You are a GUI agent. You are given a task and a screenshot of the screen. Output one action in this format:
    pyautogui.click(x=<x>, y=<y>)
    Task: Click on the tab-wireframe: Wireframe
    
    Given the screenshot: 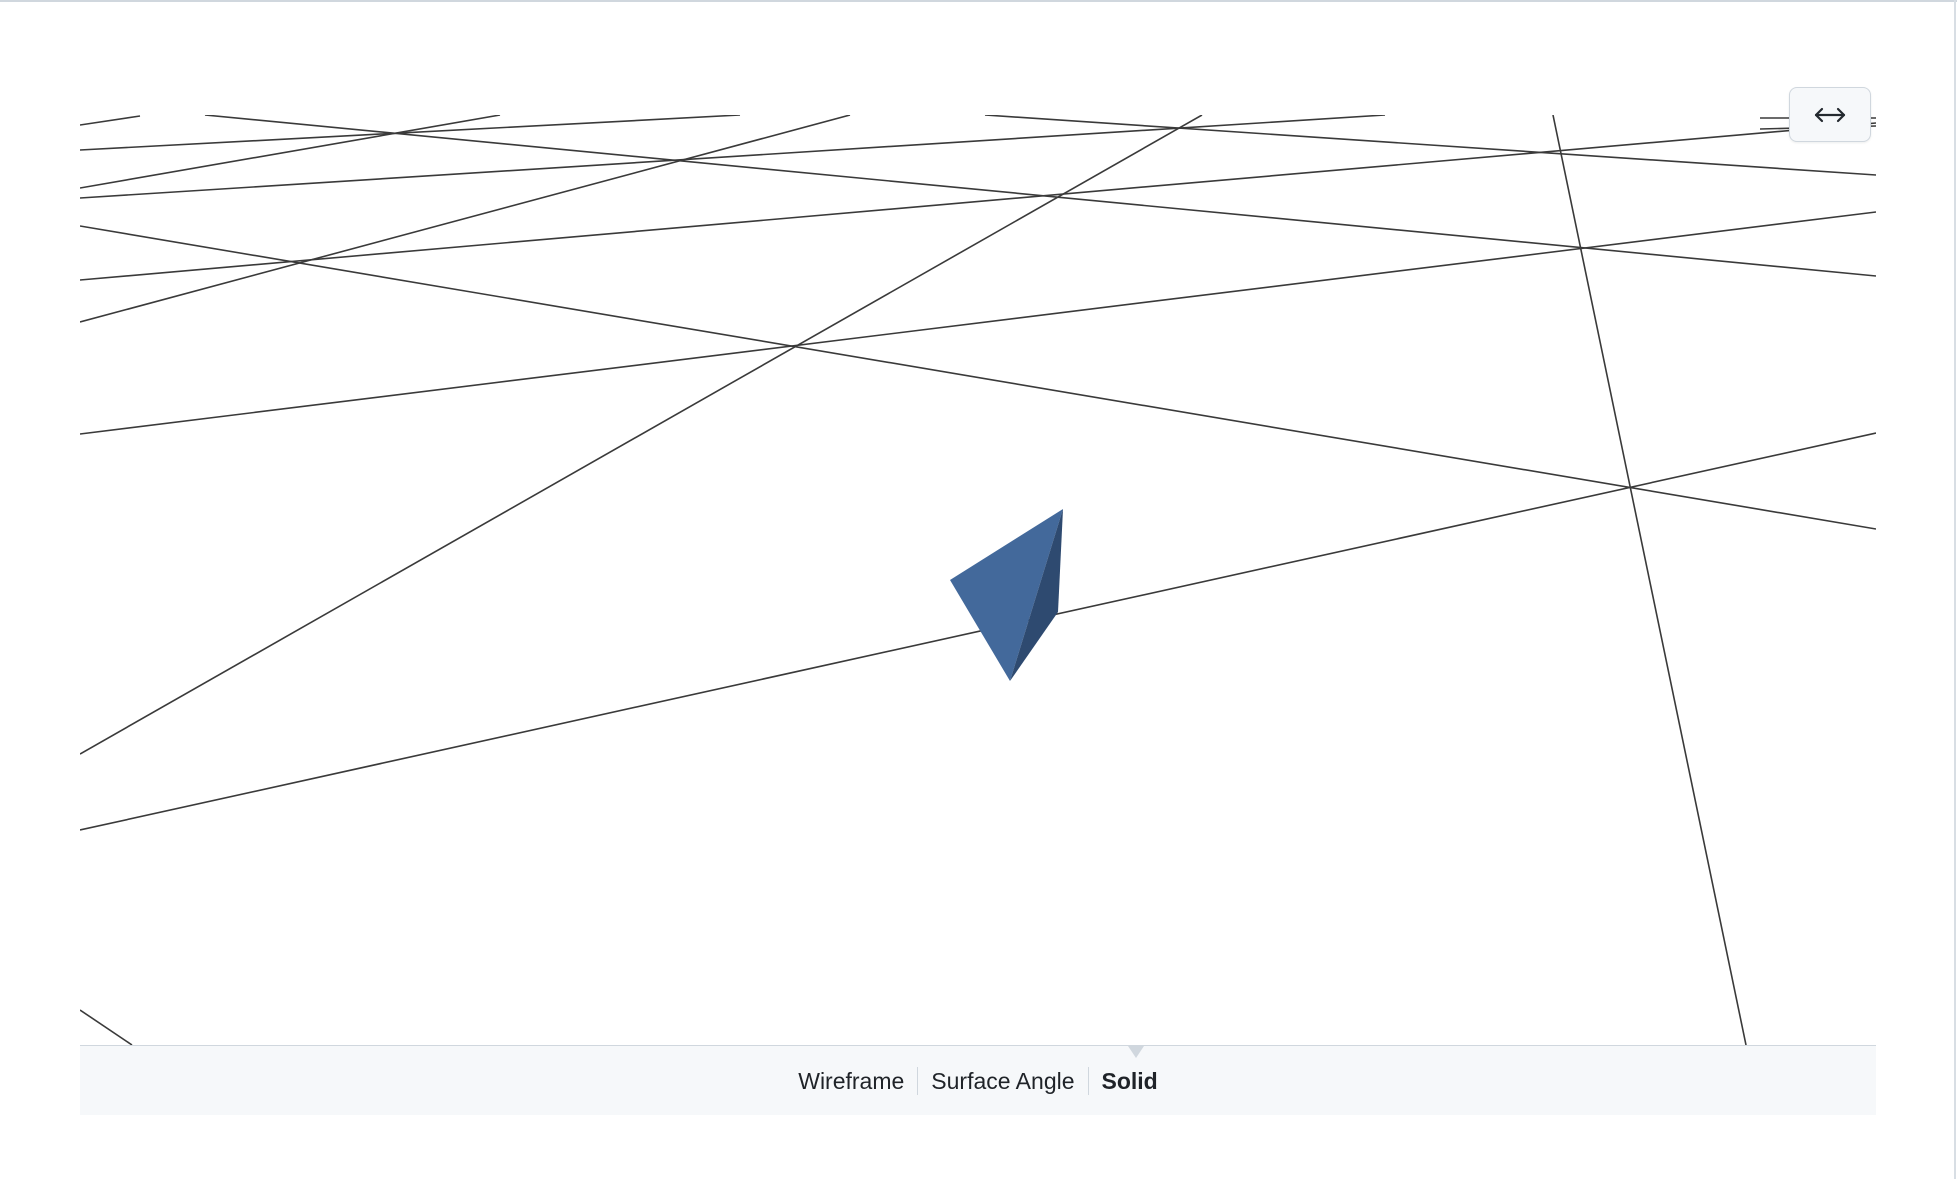 What is the action you would take?
    pyautogui.click(x=851, y=1081)
    